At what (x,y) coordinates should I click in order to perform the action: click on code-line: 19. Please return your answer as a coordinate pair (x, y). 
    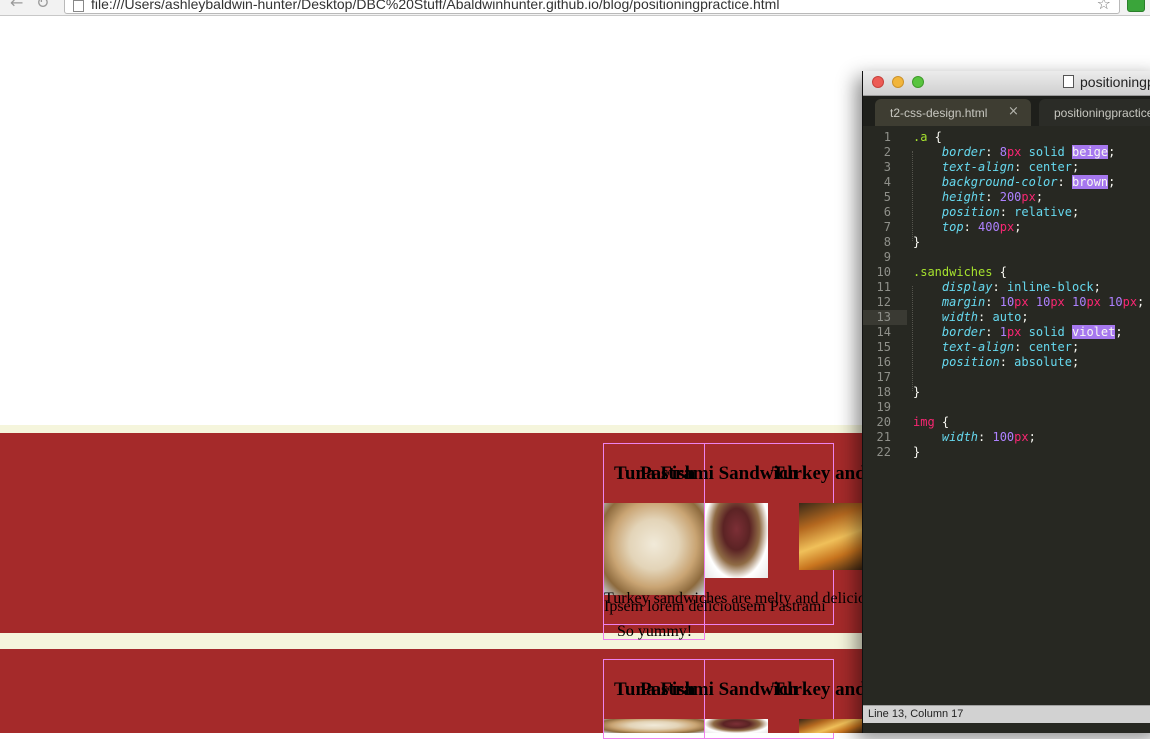
    Looking at the image, I should click on (1006, 407).